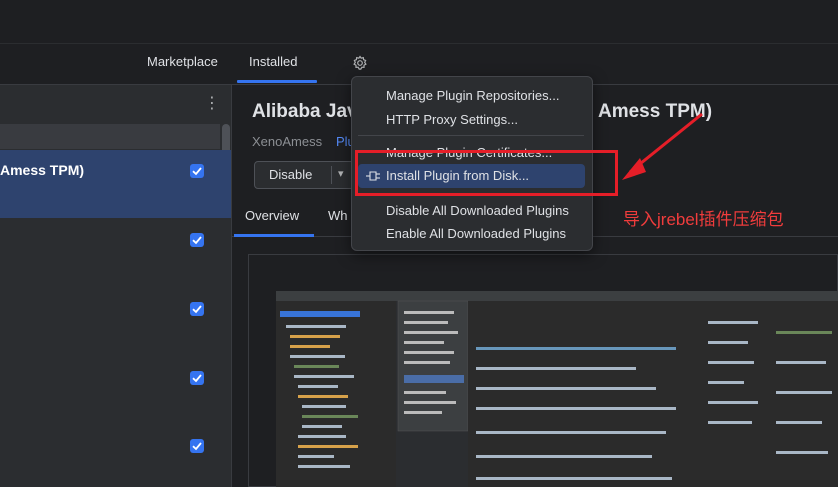 This screenshot has height=487, width=838. Describe the element at coordinates (360, 63) in the screenshot. I see `gear-icon` at that location.